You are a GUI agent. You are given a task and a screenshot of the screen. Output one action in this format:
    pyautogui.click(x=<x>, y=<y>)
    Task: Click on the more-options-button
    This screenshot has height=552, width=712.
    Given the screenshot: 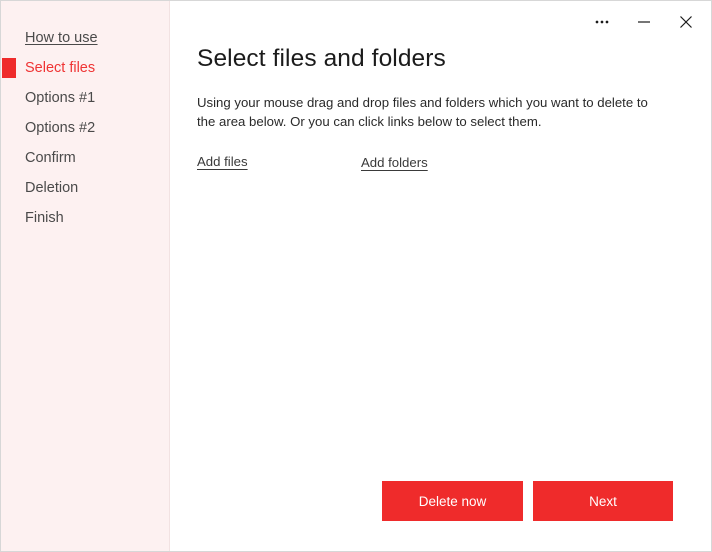 What is the action you would take?
    pyautogui.click(x=602, y=22)
    